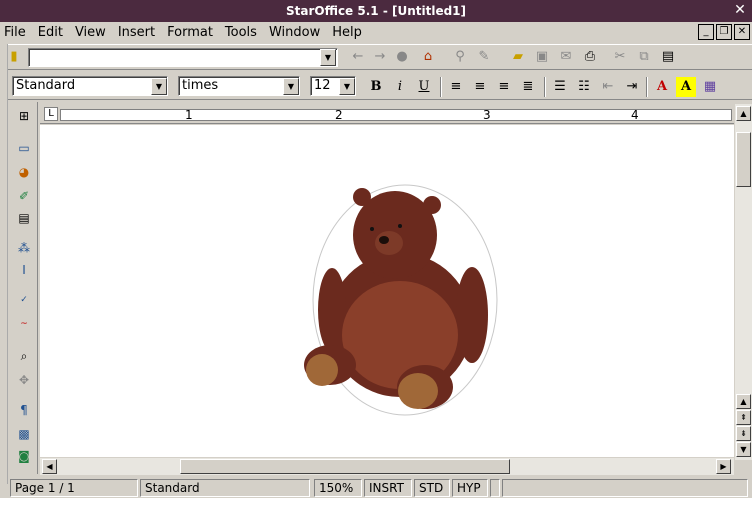 The width and height of the screenshot is (752, 520). I want to click on horizontal-scrollbar: ◀ ▶, so click(387, 466).